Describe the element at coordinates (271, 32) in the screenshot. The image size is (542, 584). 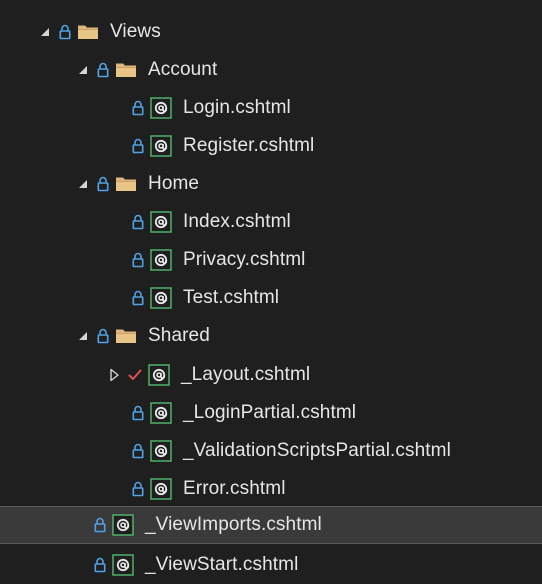
I see `tree-node-views: Views` at that location.